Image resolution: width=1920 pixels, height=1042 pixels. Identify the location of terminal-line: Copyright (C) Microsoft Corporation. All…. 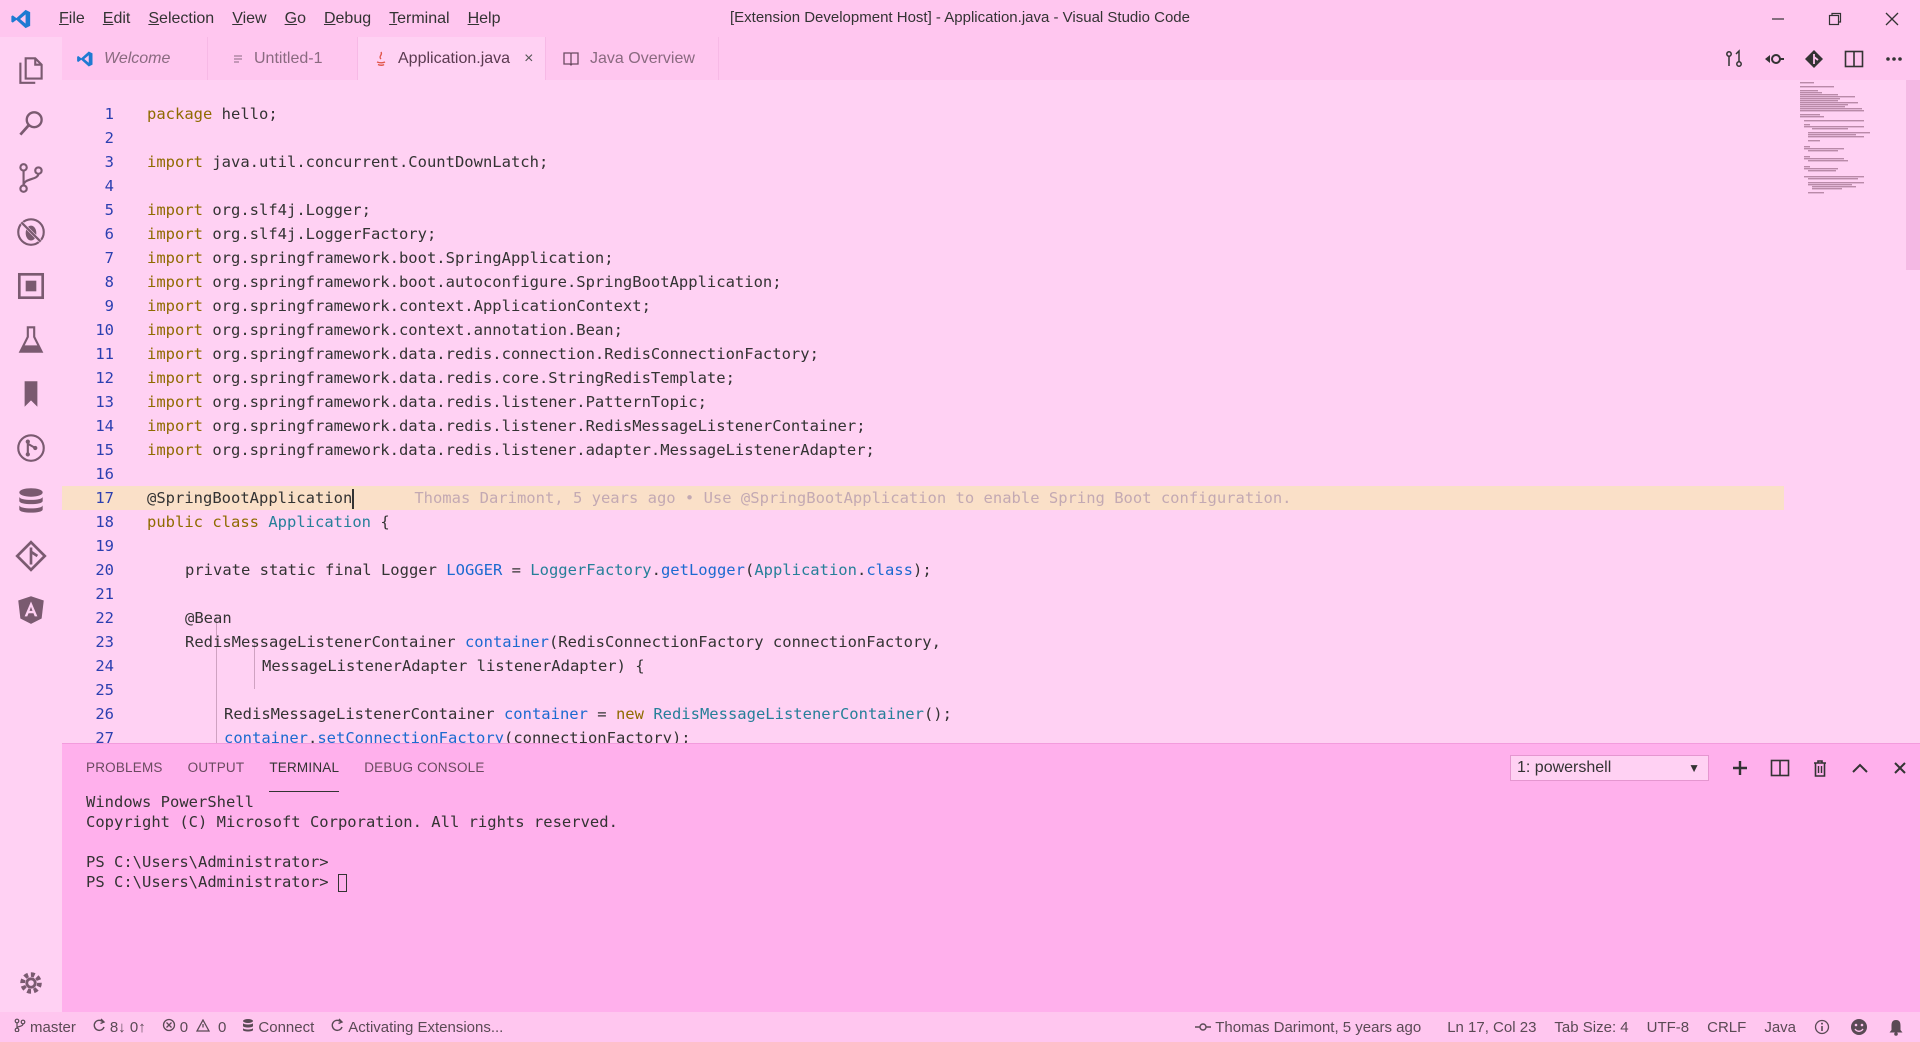
(352, 822).